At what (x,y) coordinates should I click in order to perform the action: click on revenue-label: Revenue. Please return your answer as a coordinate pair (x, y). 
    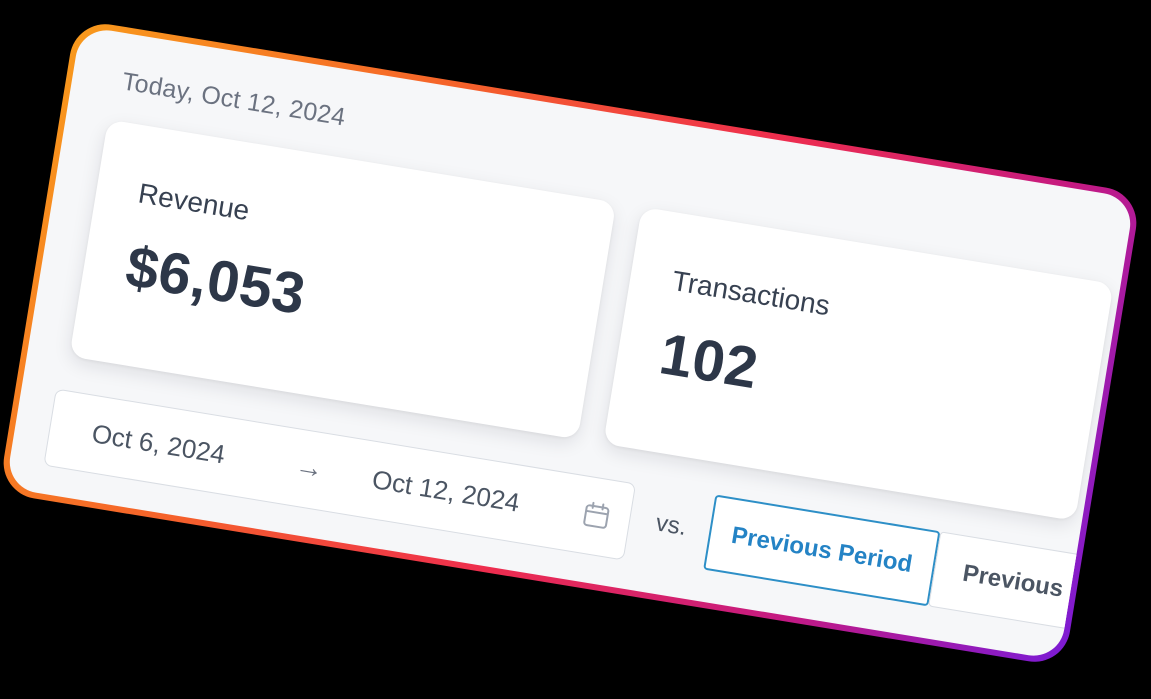
    Looking at the image, I should click on (194, 202).